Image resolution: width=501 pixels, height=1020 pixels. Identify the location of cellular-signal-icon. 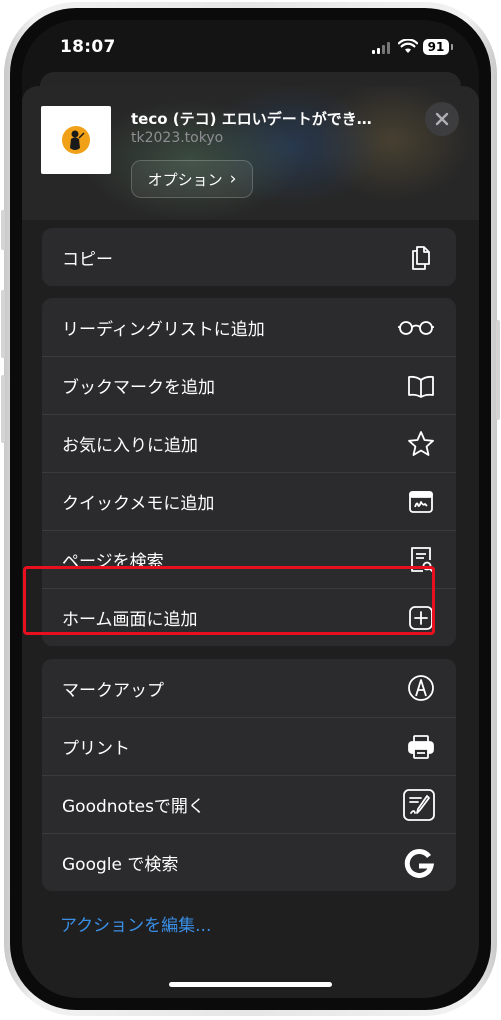
(381, 48).